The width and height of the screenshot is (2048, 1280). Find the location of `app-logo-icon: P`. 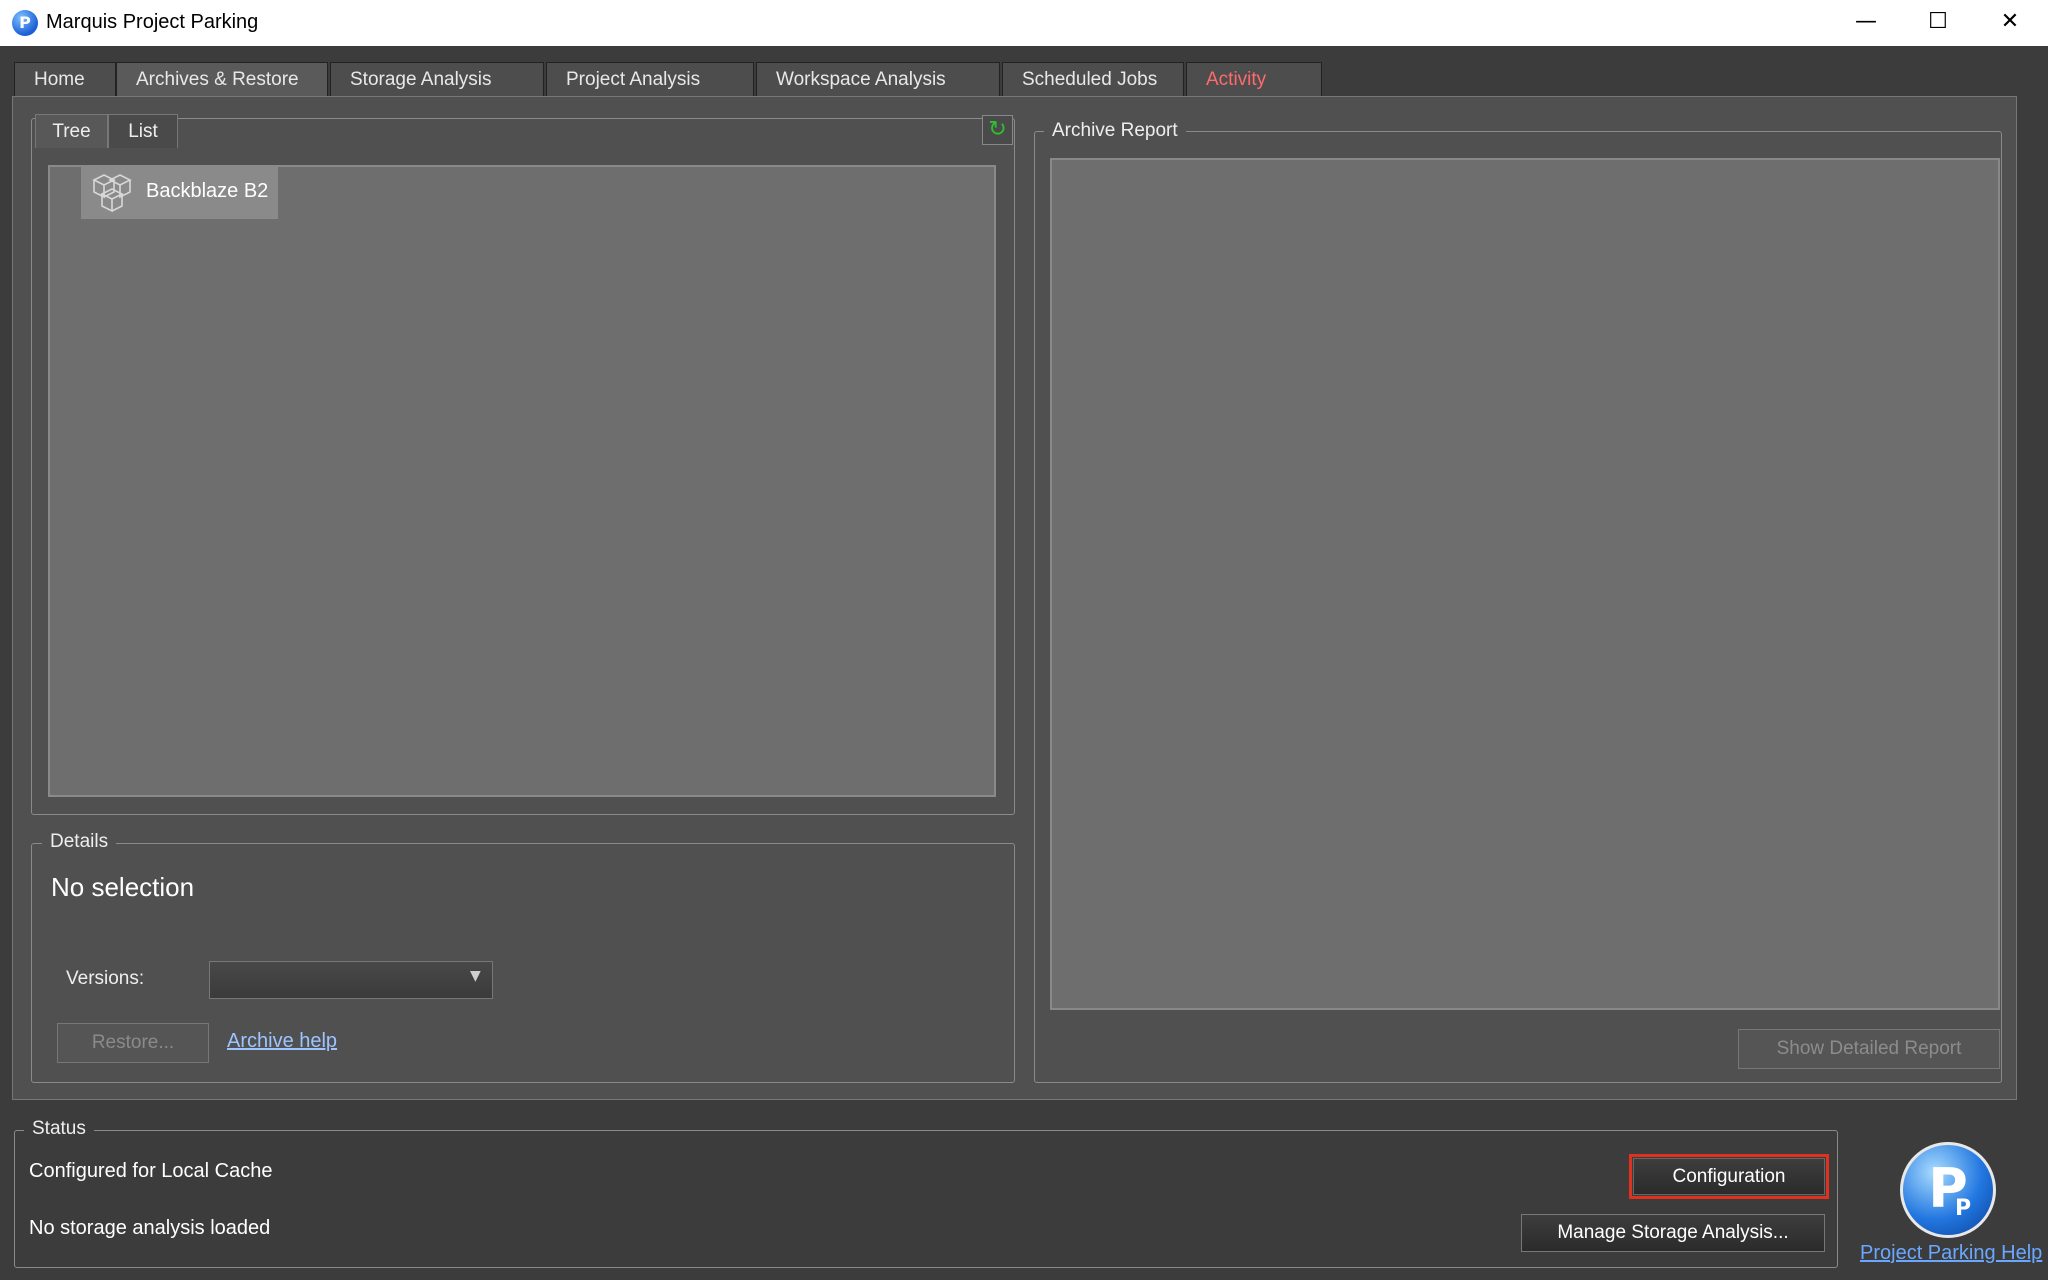

app-logo-icon: P is located at coordinates (25, 23).